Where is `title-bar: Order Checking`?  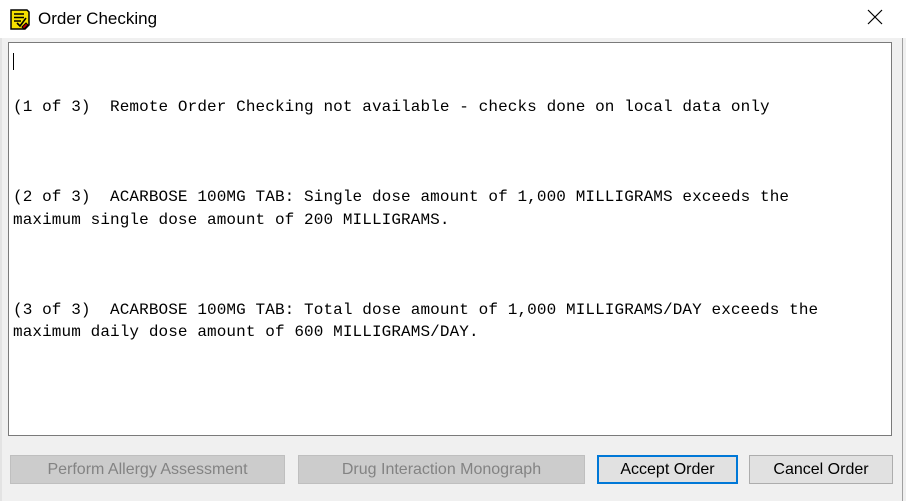 title-bar: Order Checking is located at coordinates (453, 19).